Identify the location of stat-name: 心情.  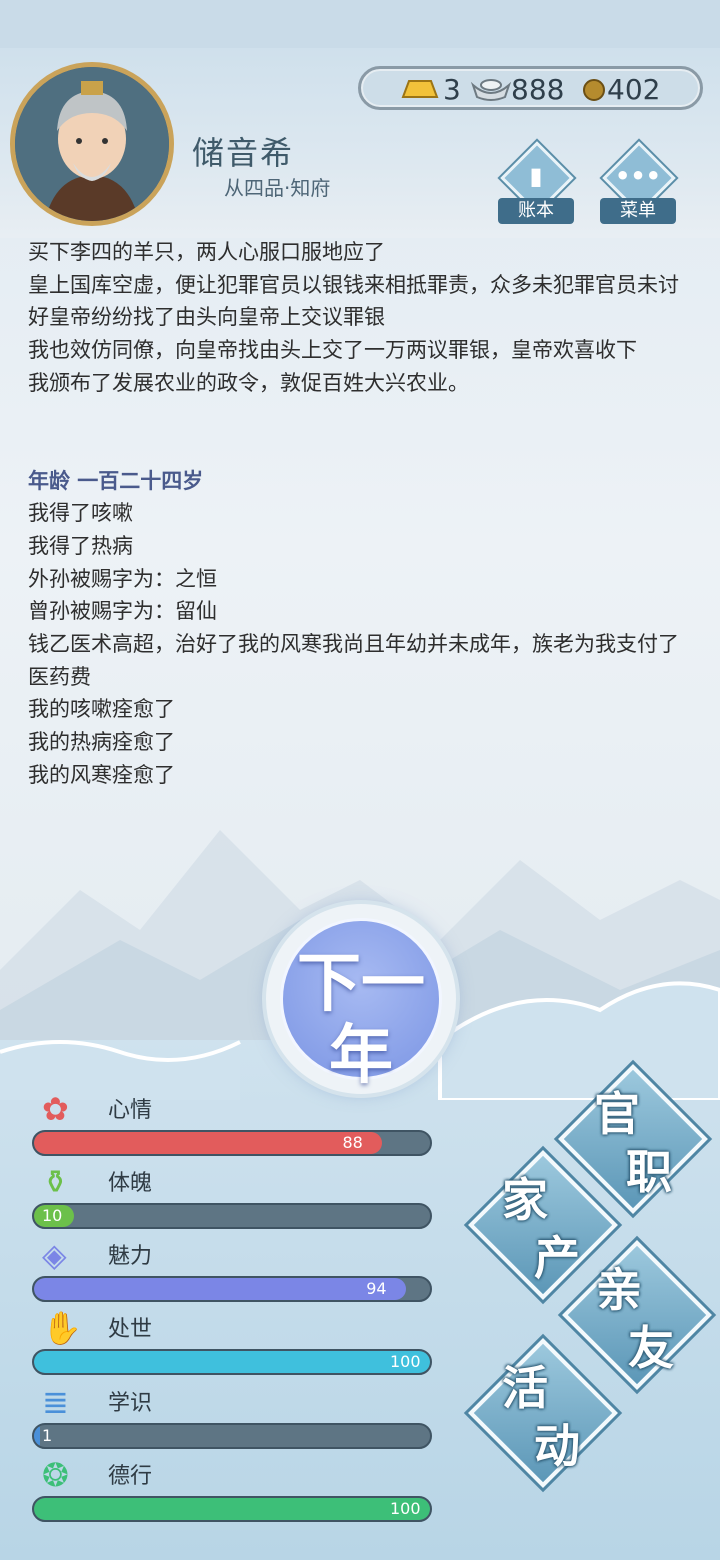
(130, 1110).